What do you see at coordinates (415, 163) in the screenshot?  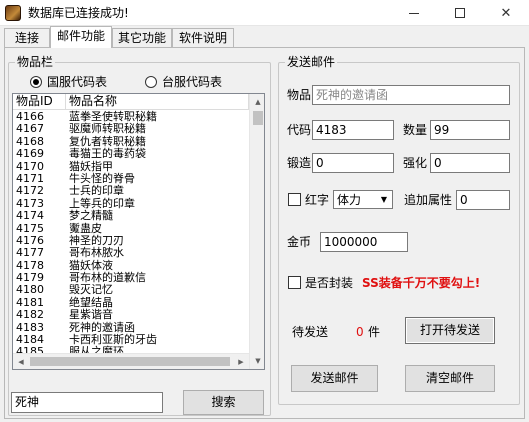 I see `enhance-label: 强化` at bounding box center [415, 163].